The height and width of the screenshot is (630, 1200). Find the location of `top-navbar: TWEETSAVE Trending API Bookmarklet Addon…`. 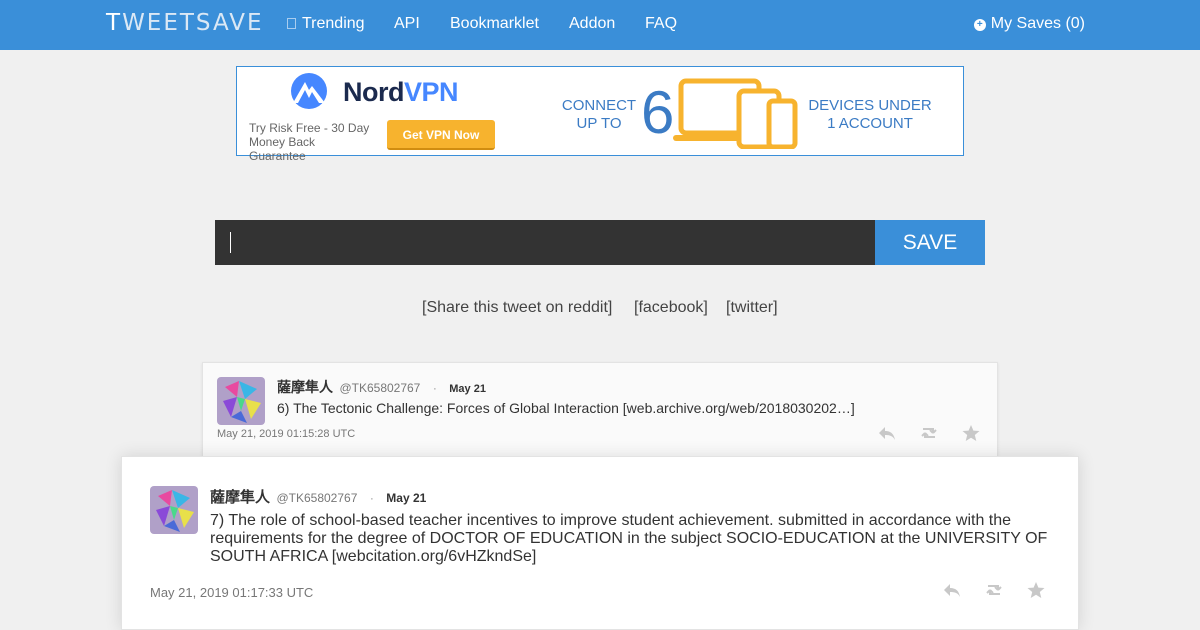

top-navbar: TWEETSAVE Trending API Bookmarklet Addon… is located at coordinates (600, 25).